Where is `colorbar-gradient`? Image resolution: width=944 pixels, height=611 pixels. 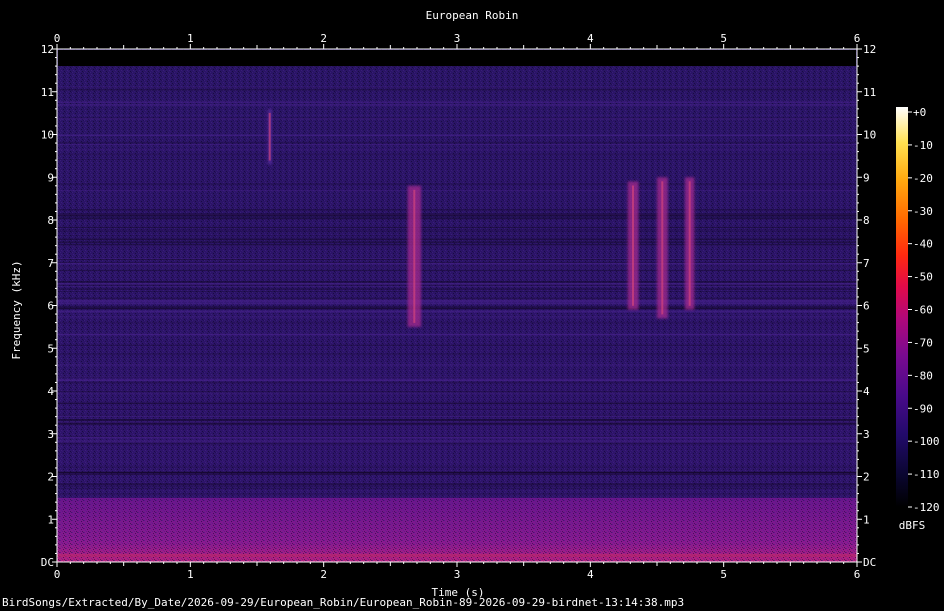
colorbar-gradient is located at coordinates (902, 307).